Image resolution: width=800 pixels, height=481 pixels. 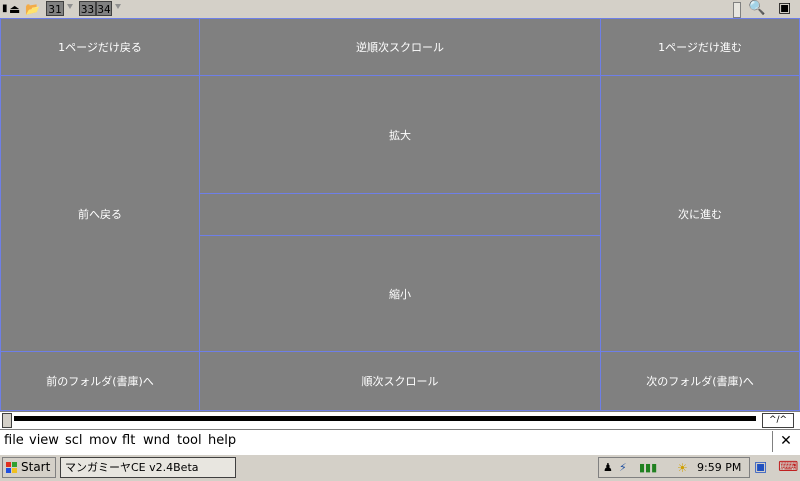 I want to click on forward-zone: 次に進む, so click(x=700, y=213).